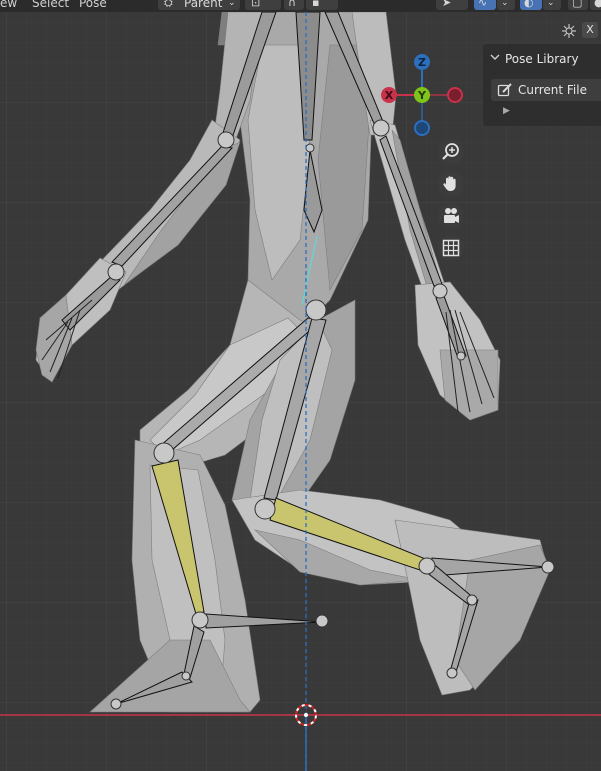 The width and height of the screenshot is (601, 771). I want to click on xray-button: ◐, so click(531, 5).